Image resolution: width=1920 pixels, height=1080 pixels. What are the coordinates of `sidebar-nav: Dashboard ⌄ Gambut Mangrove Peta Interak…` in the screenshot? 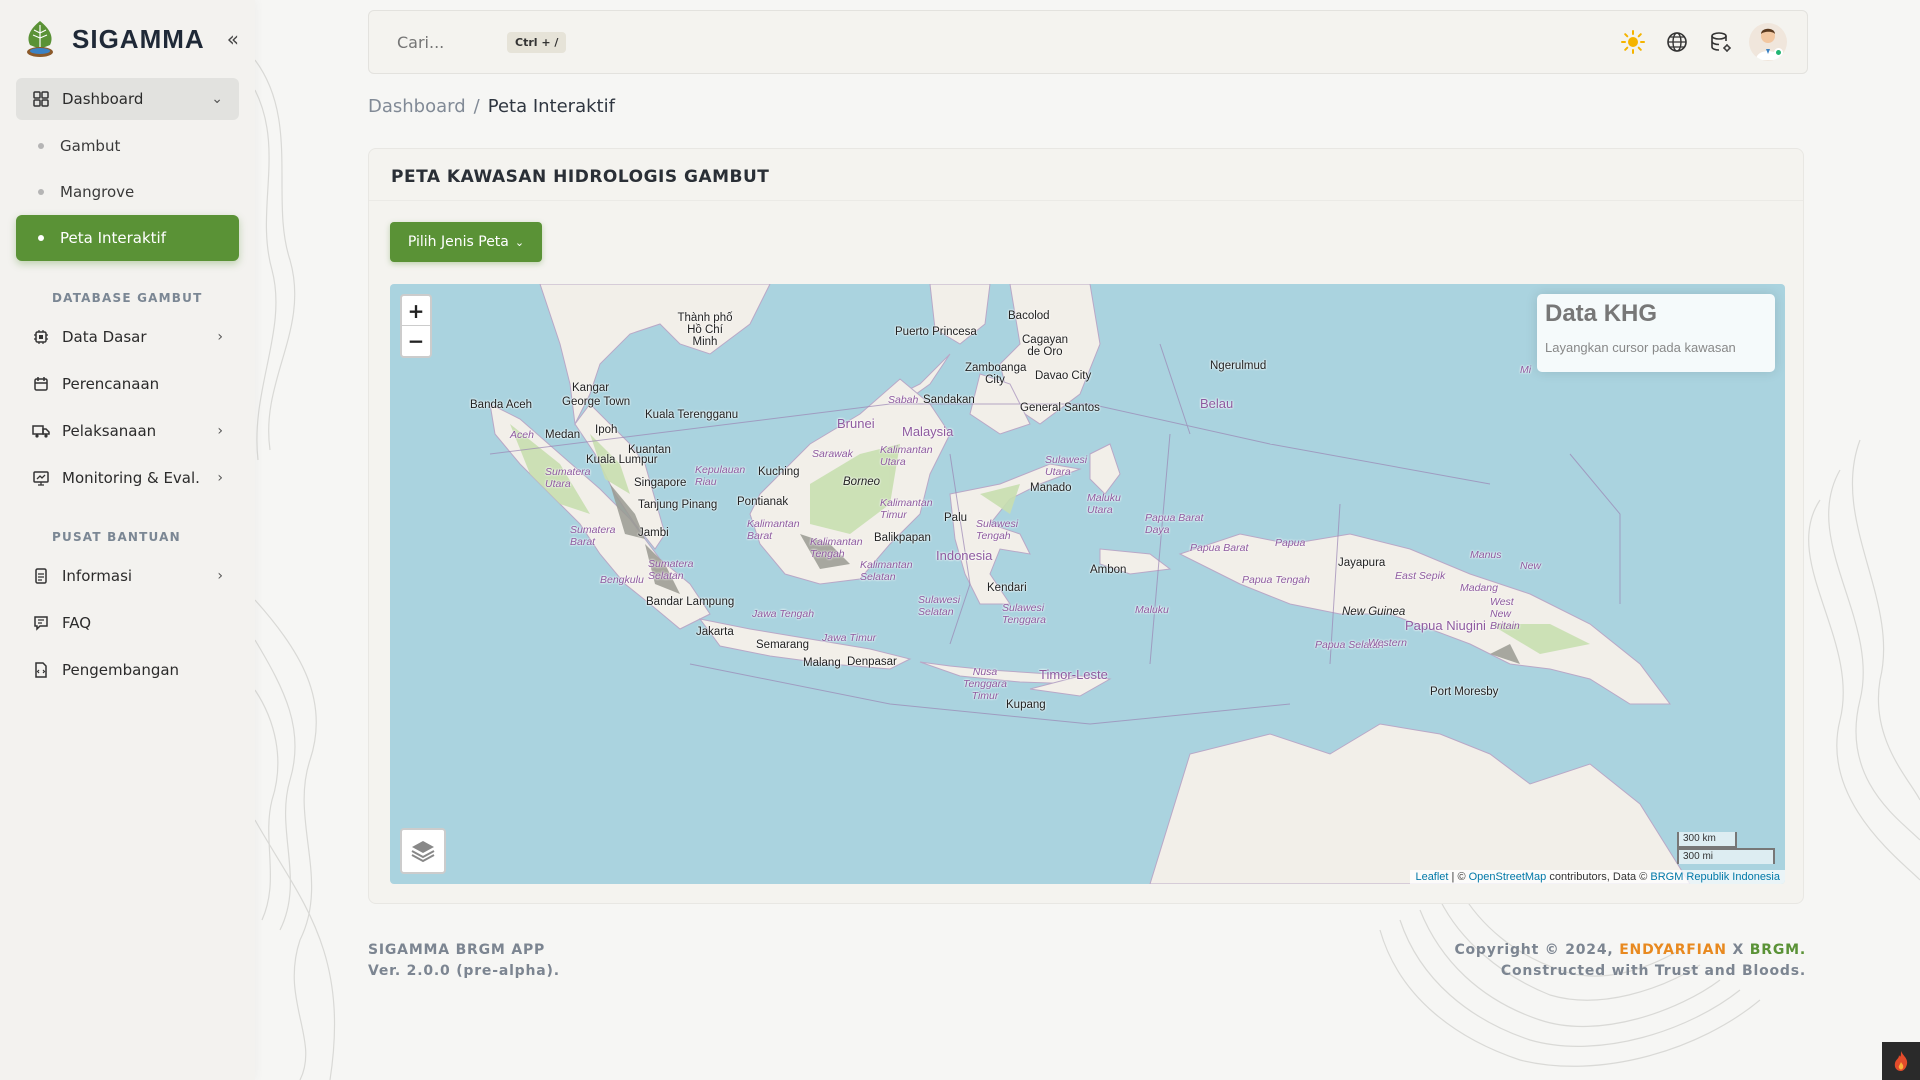 It's located at (127, 385).